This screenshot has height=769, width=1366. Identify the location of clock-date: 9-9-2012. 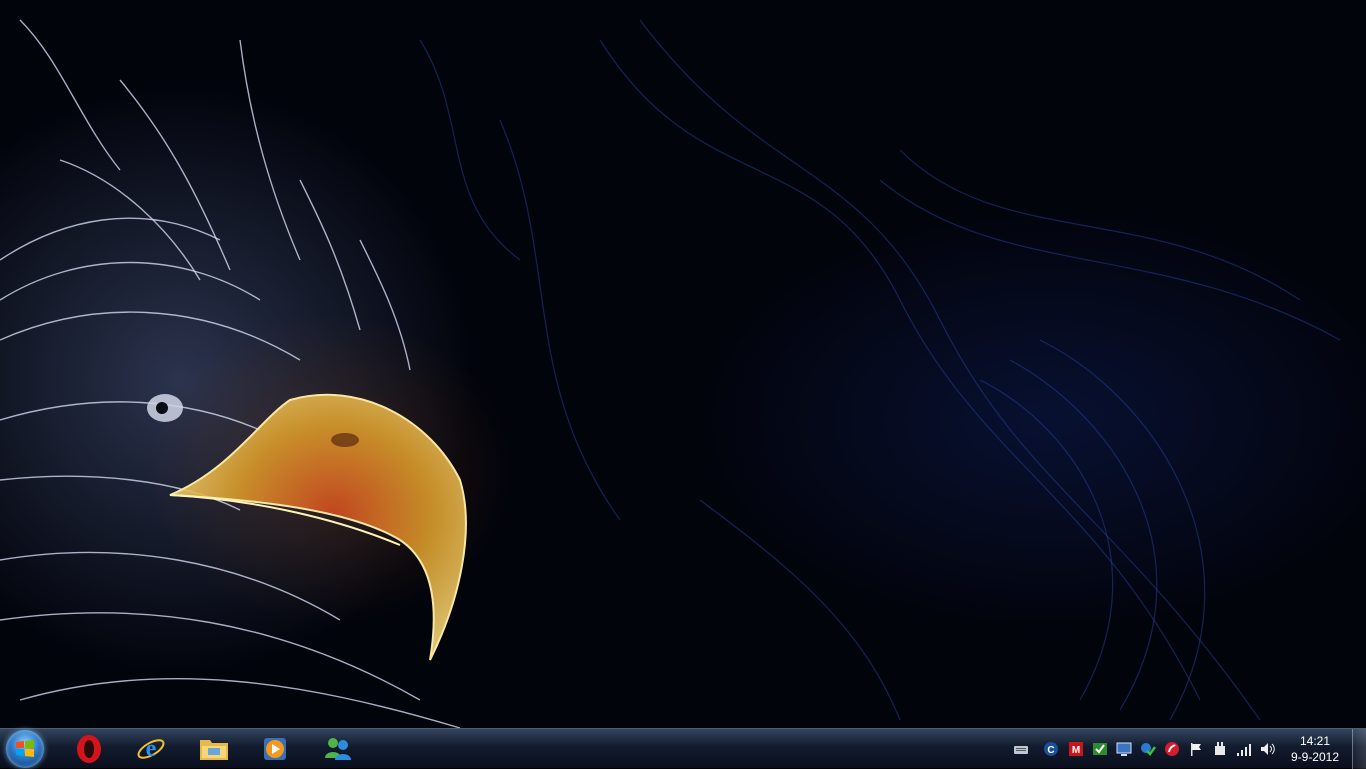
(1315, 757).